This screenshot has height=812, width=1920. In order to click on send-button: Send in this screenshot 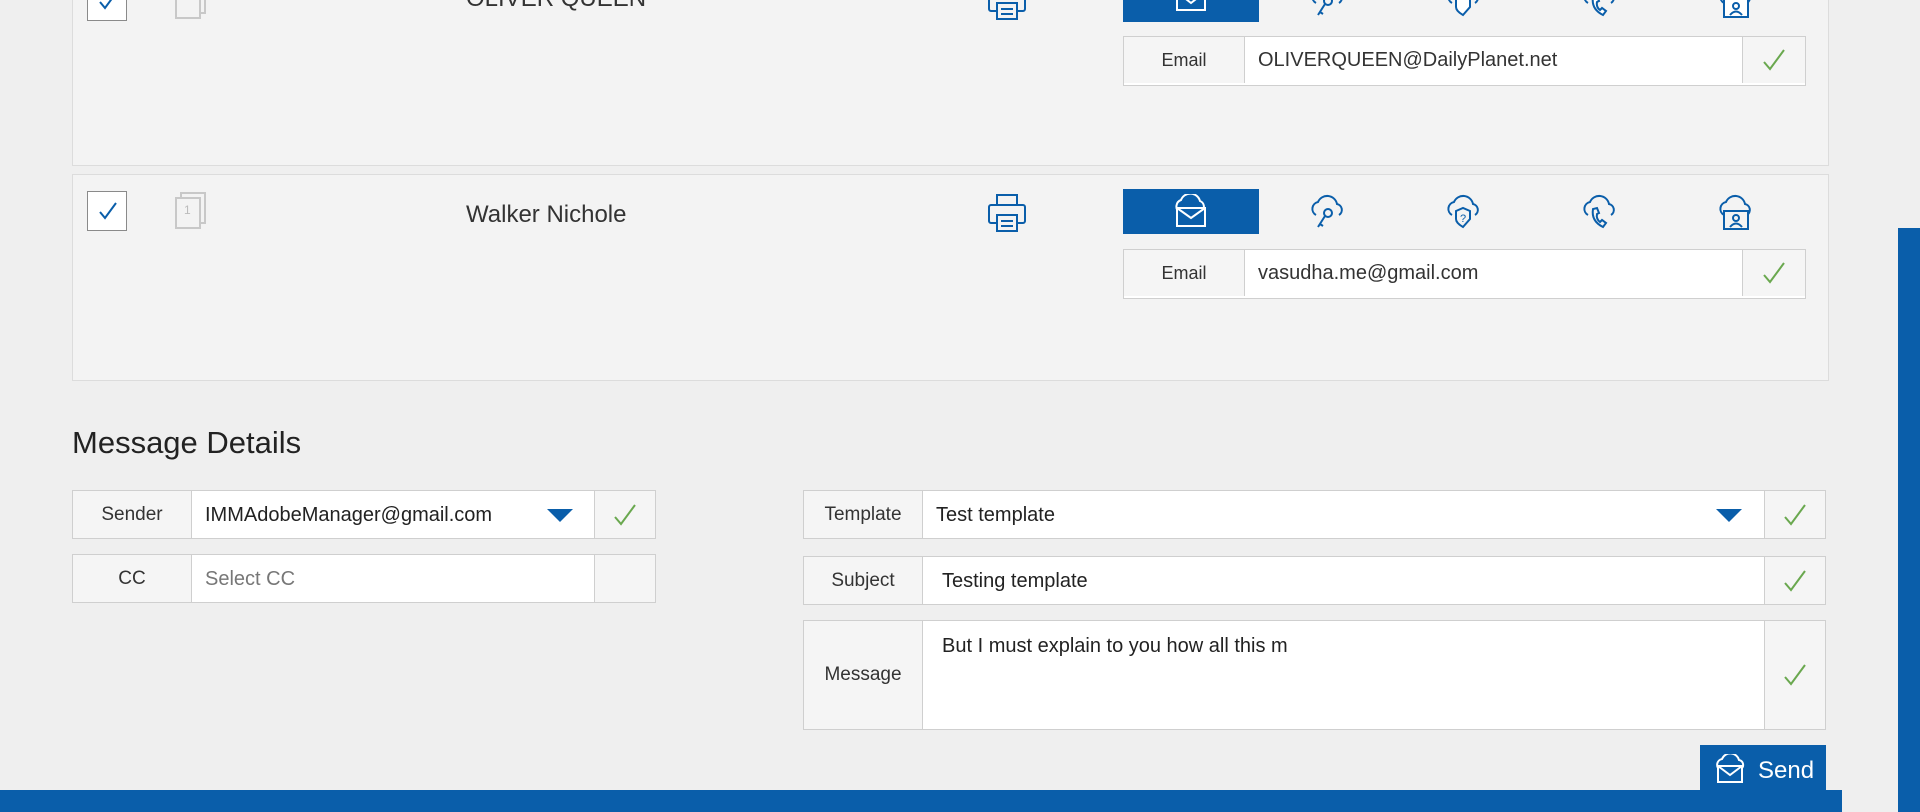, I will do `click(1763, 770)`.